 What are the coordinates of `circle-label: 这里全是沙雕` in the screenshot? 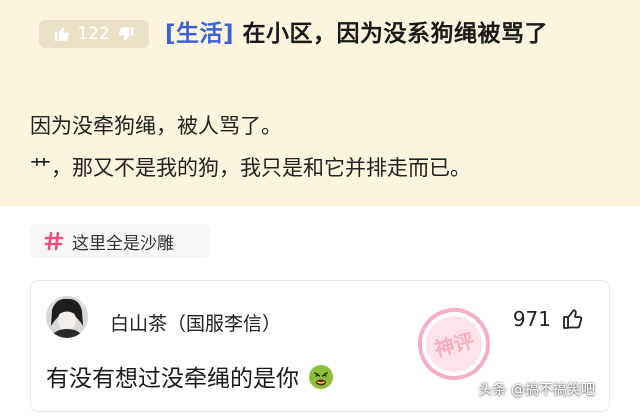 It's located at (123, 243).